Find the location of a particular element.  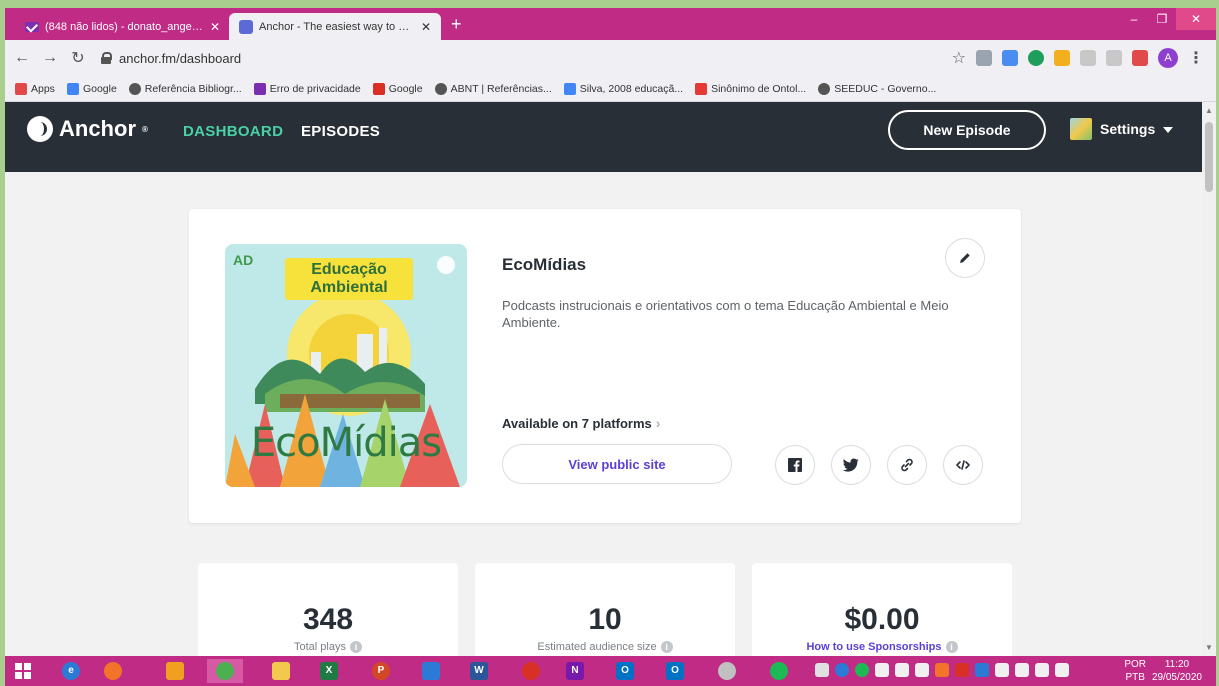

reload-icon: ↻ is located at coordinates (78, 58).